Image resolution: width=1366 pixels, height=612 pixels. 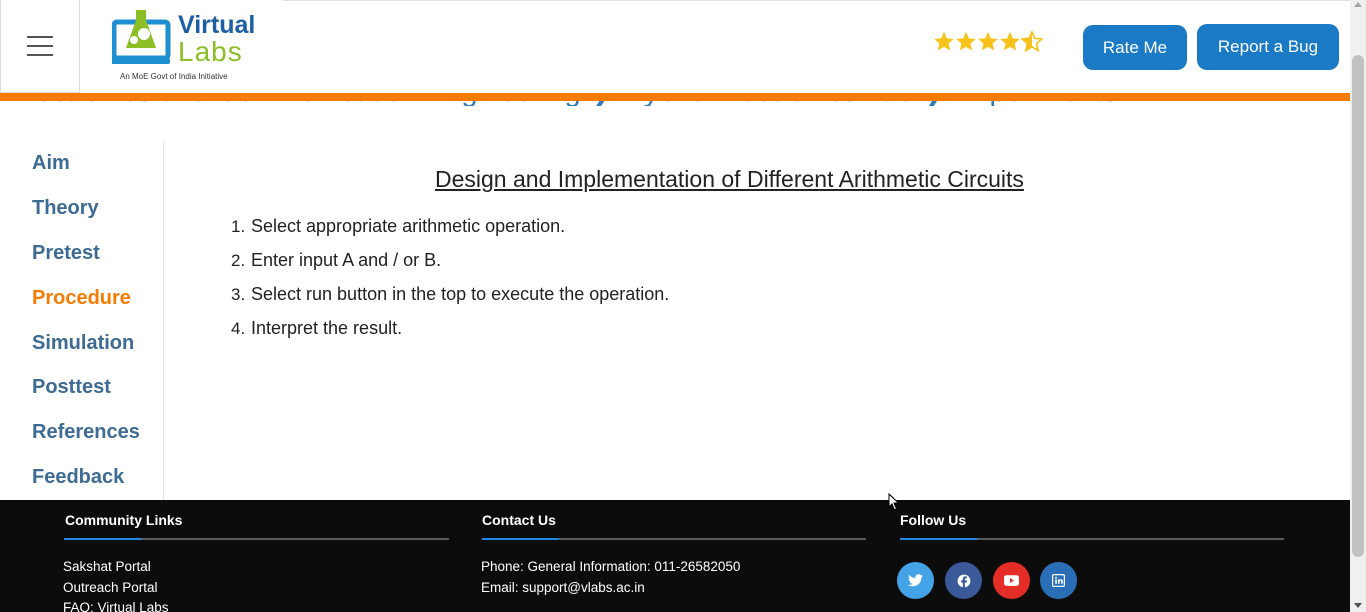 What do you see at coordinates (107, 566) in the screenshot?
I see `footer-link-sakshat: Sakshat Portal` at bounding box center [107, 566].